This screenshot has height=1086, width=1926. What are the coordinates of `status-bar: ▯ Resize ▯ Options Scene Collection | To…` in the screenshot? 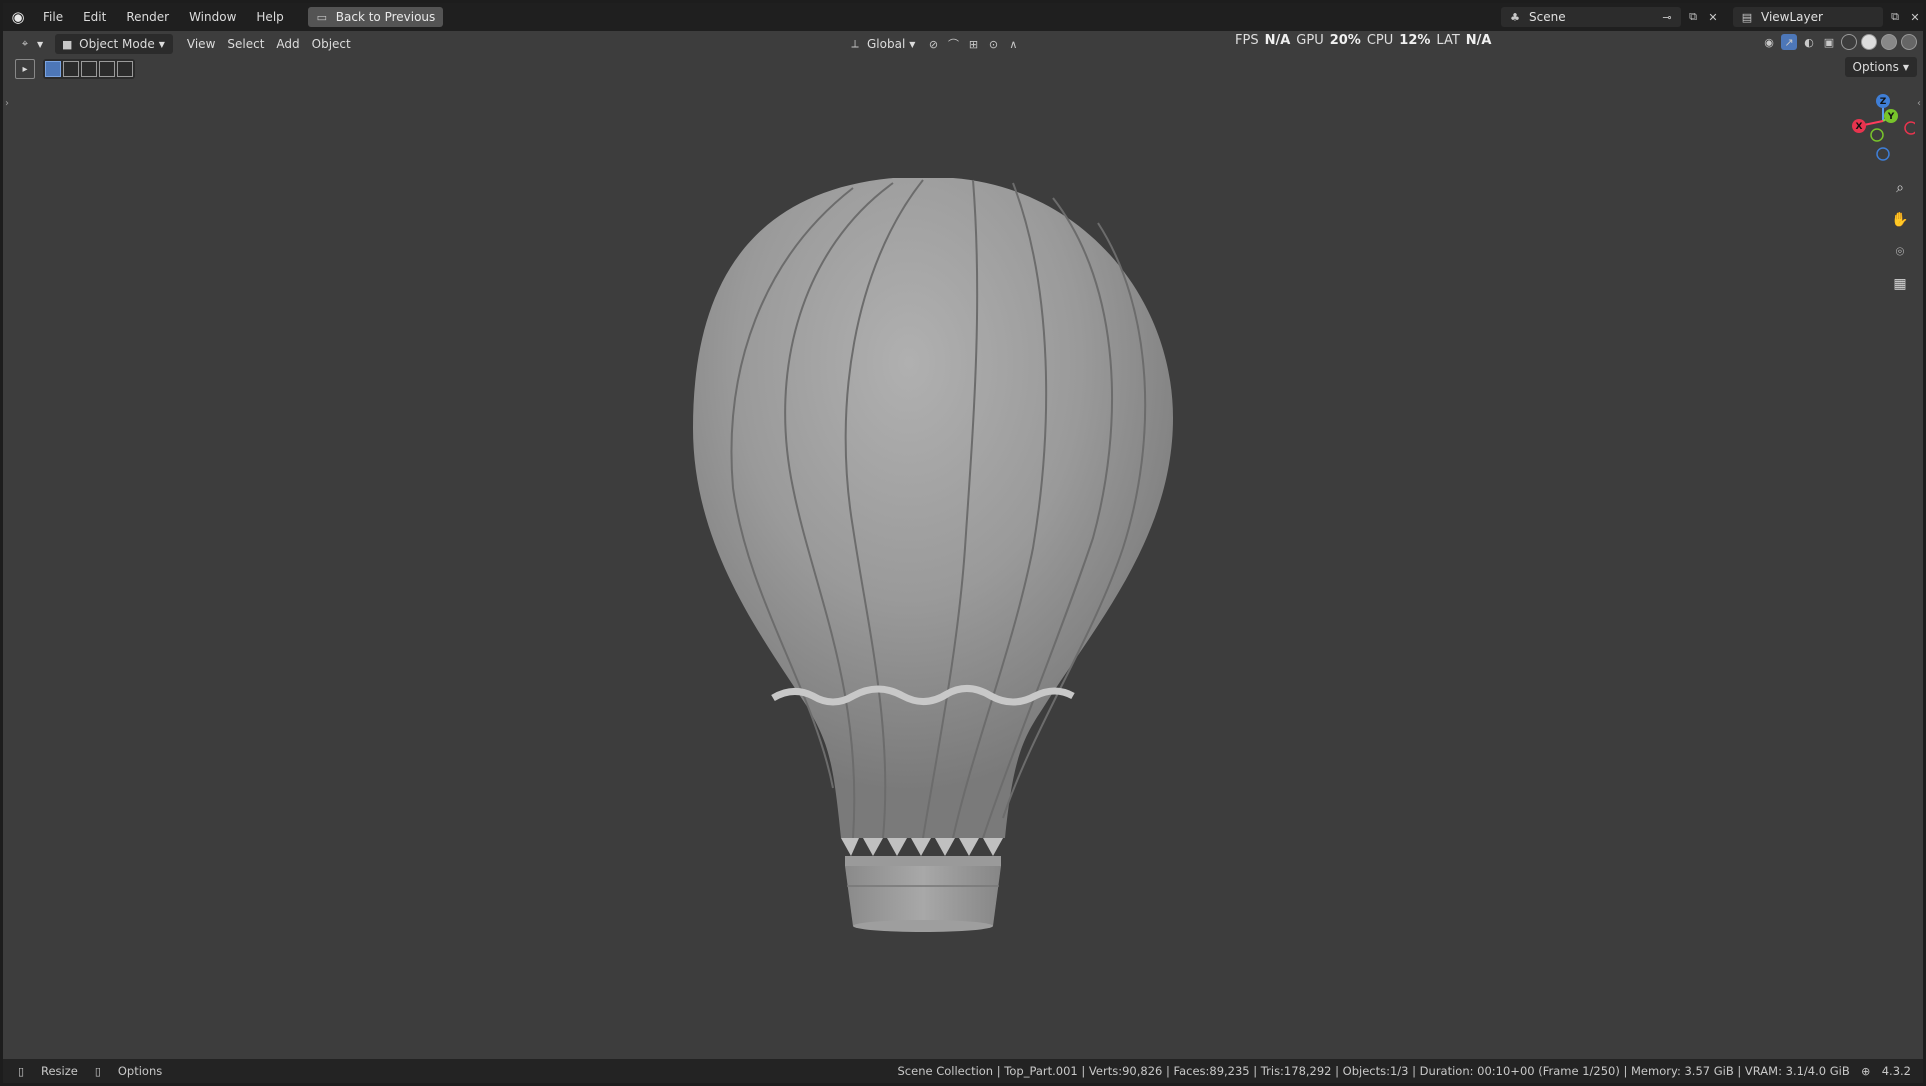 It's located at (963, 1071).